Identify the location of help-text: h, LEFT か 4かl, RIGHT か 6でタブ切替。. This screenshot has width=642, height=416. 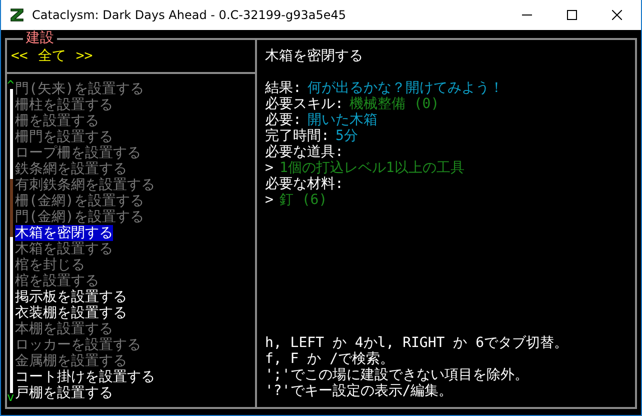
(417, 343).